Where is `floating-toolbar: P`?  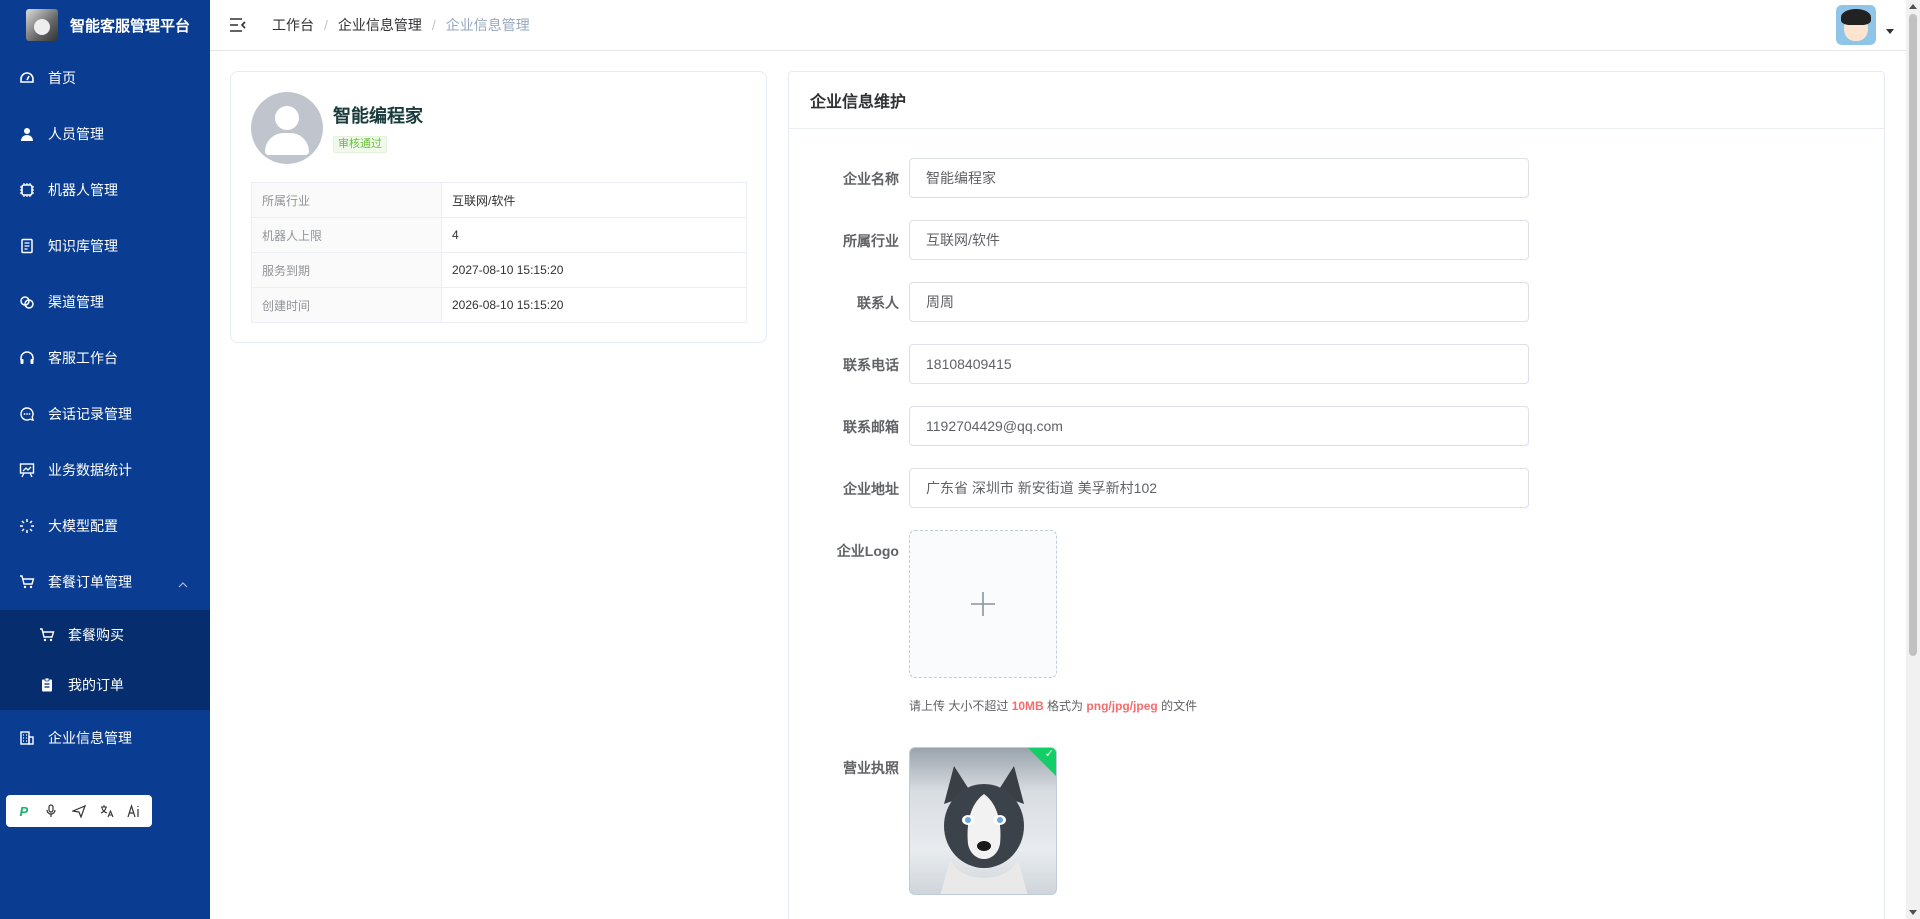 floating-toolbar: P is located at coordinates (79, 811).